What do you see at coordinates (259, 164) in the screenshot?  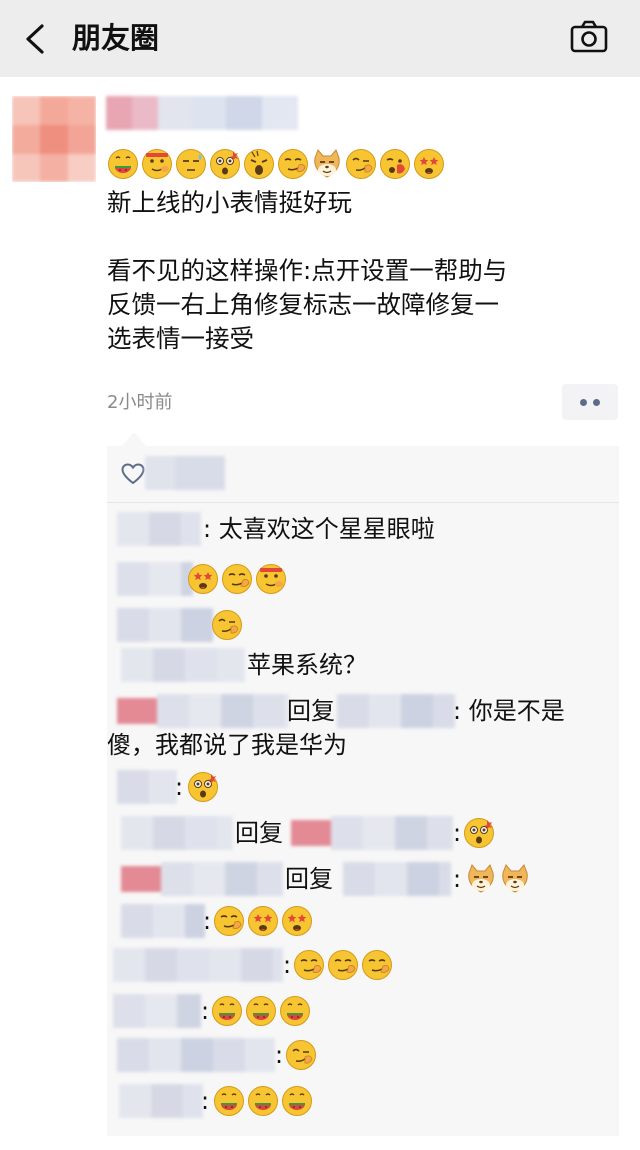 I see `cry-face-icon` at bounding box center [259, 164].